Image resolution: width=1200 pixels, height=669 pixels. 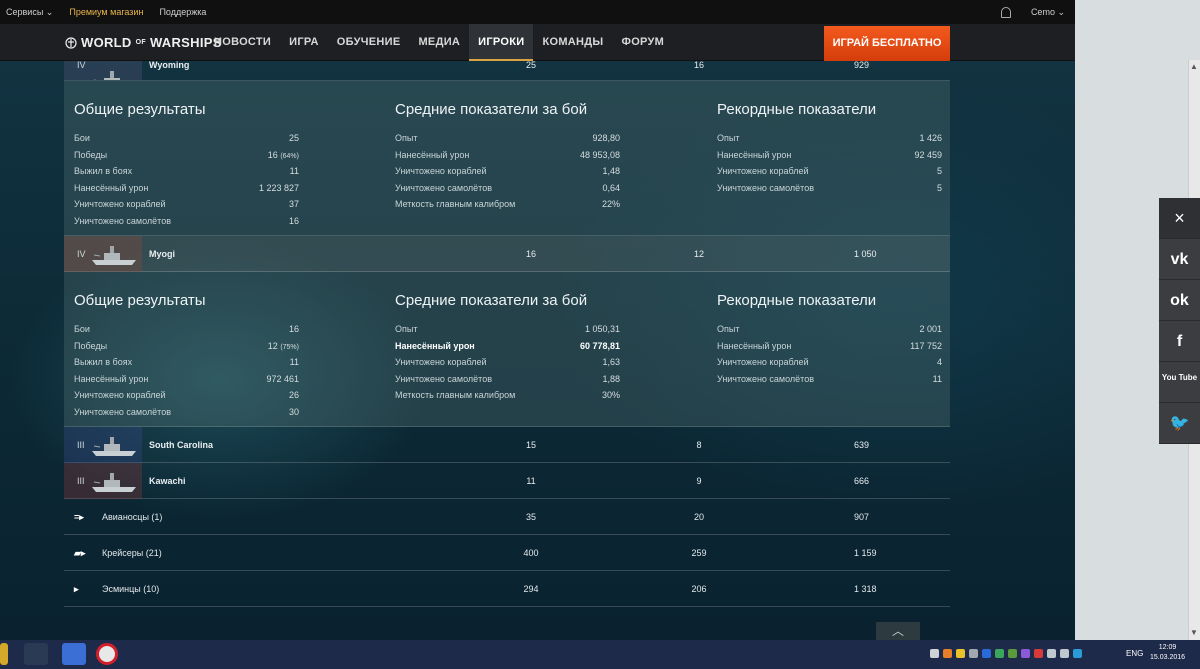 What do you see at coordinates (507, 362) in the screenshot?
I see `stat-row: Уничтожено кораблей 1,63` at bounding box center [507, 362].